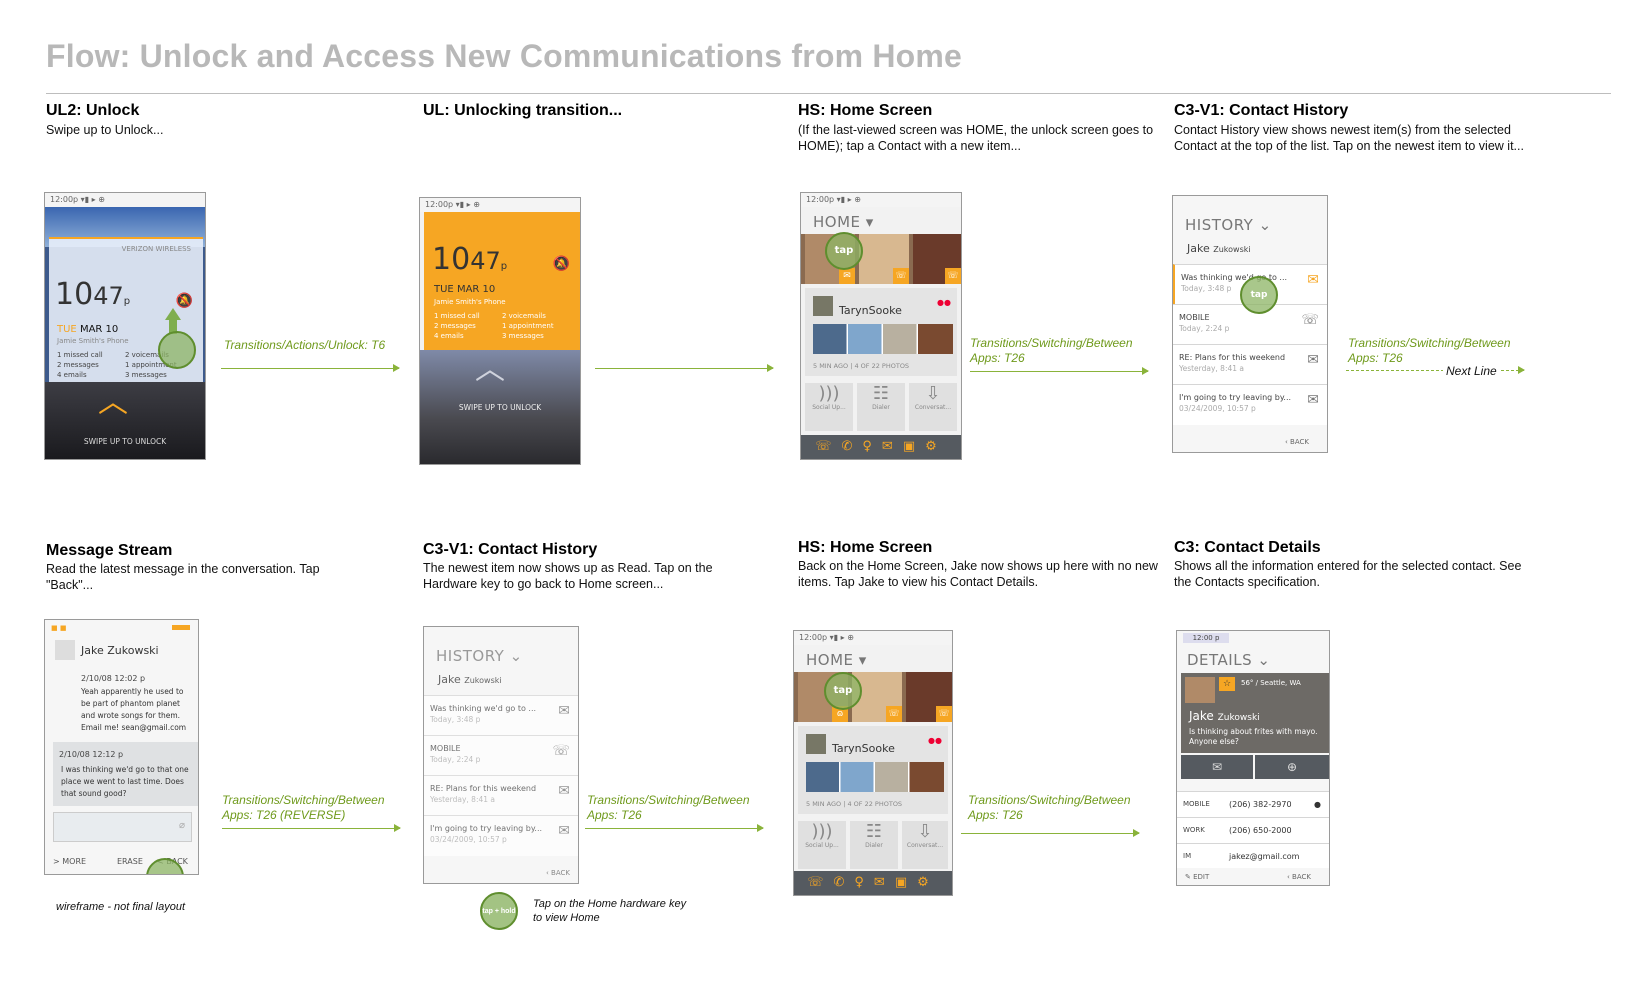  I want to click on edit-label: EDIT, so click(1201, 877).